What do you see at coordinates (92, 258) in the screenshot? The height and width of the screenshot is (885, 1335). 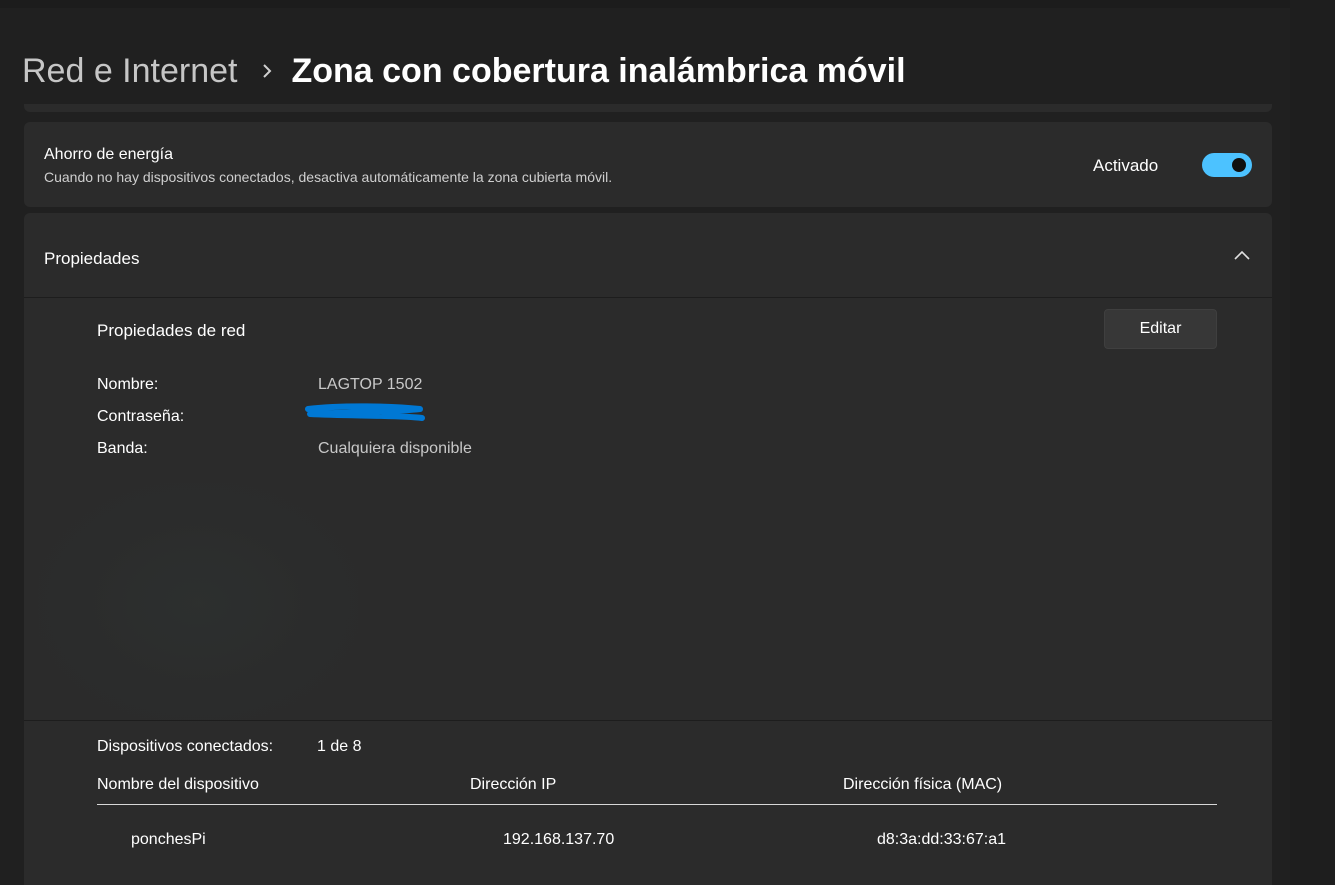 I see `properties-title: Propiedades` at bounding box center [92, 258].